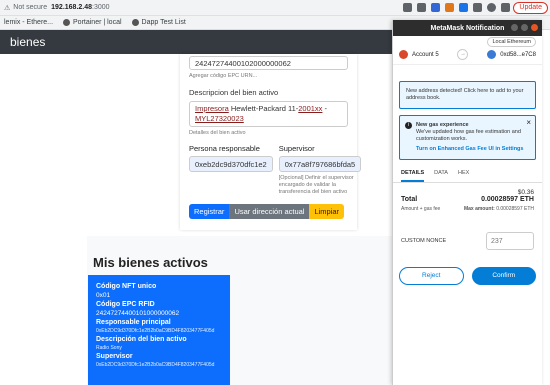 The image size is (550, 385). What do you see at coordinates (491, 7) in the screenshot?
I see `profile-icon` at bounding box center [491, 7].